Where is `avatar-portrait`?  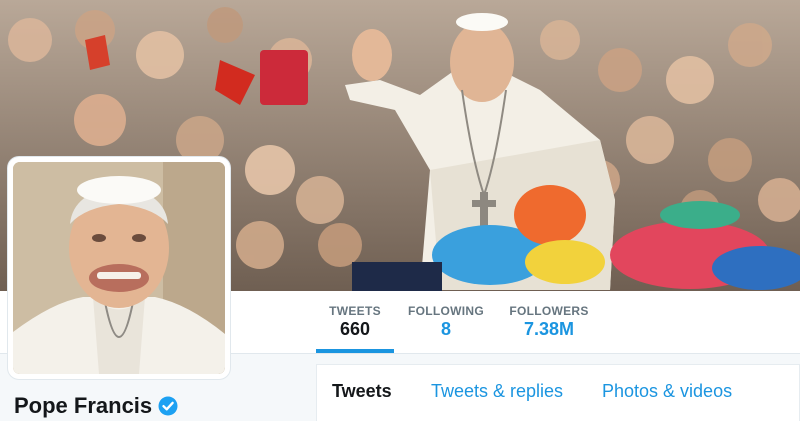
avatar-portrait is located at coordinates (119, 268).